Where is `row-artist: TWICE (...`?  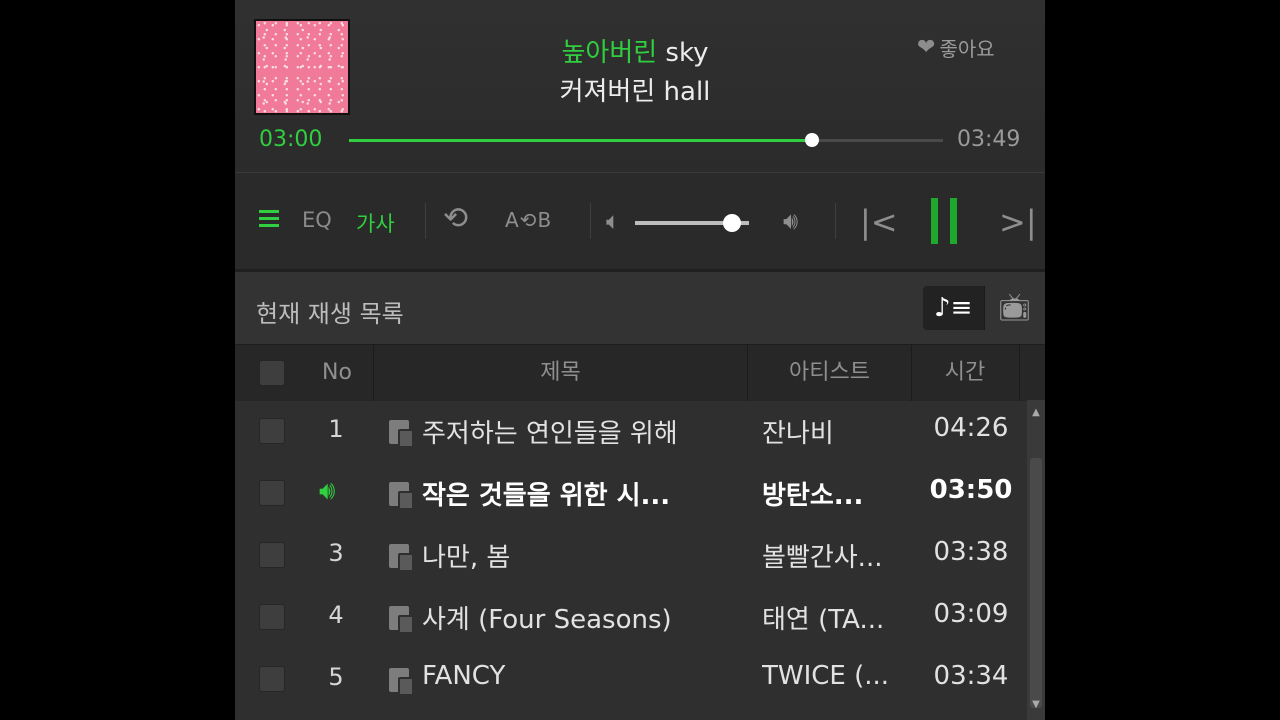 row-artist: TWICE (... is located at coordinates (826, 676).